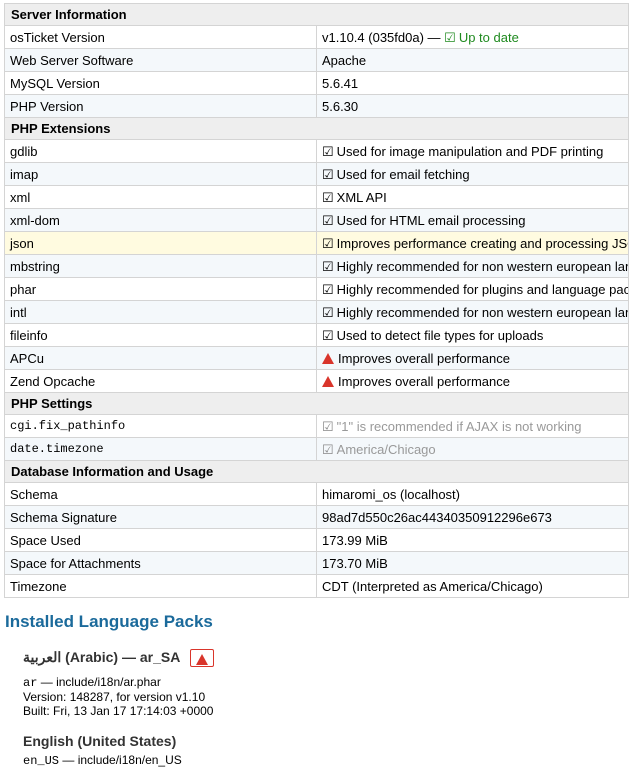 The height and width of the screenshot is (768, 629). I want to click on row-value: ☑ Used for HTML email processing, so click(472, 220).